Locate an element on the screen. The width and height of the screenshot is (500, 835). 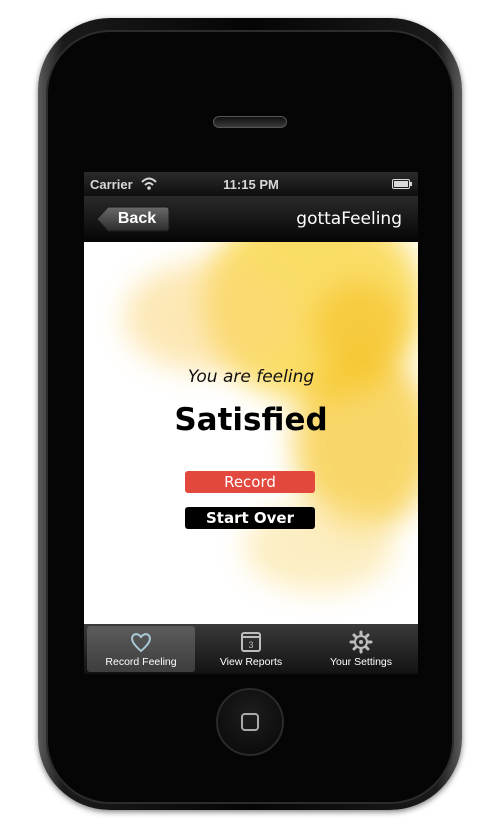
tab-your-settings: Your Settings is located at coordinates (361, 649).